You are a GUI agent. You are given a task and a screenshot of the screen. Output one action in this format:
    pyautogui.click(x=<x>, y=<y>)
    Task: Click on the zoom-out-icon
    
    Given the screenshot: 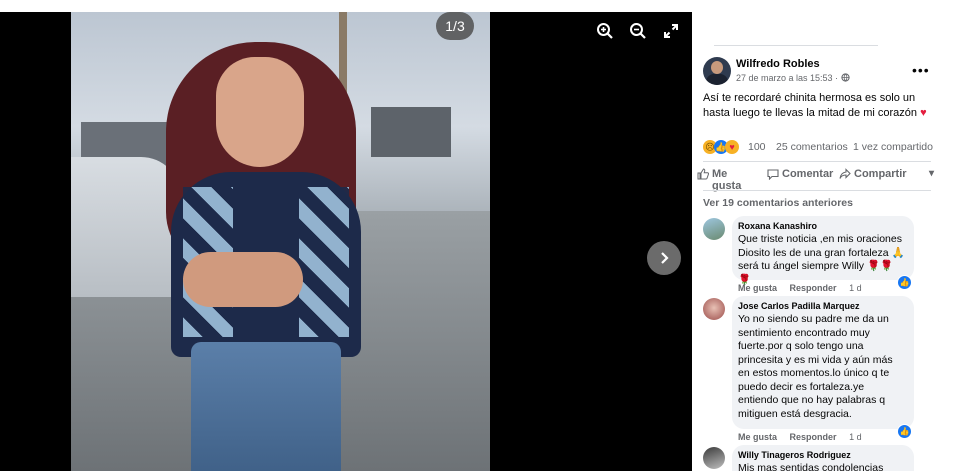 What is the action you would take?
    pyautogui.click(x=638, y=31)
    